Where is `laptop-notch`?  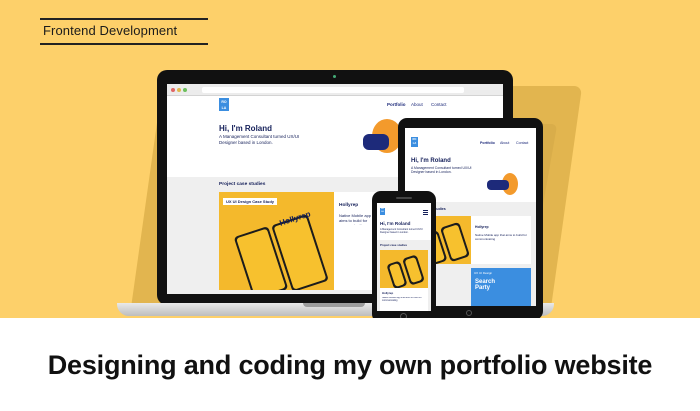
laptop-notch is located at coordinates (334, 305).